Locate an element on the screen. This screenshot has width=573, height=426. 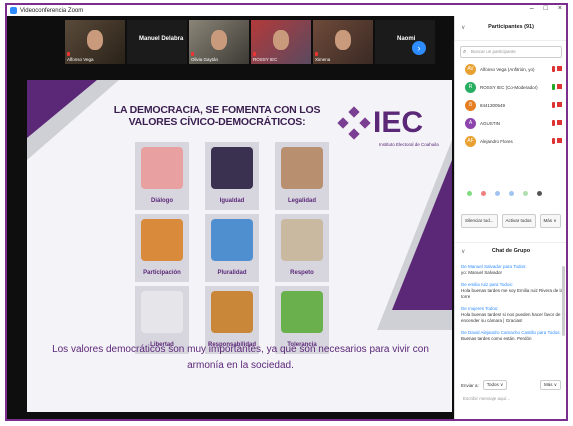
value-card-label: Igualdad is located at coordinates (232, 201).